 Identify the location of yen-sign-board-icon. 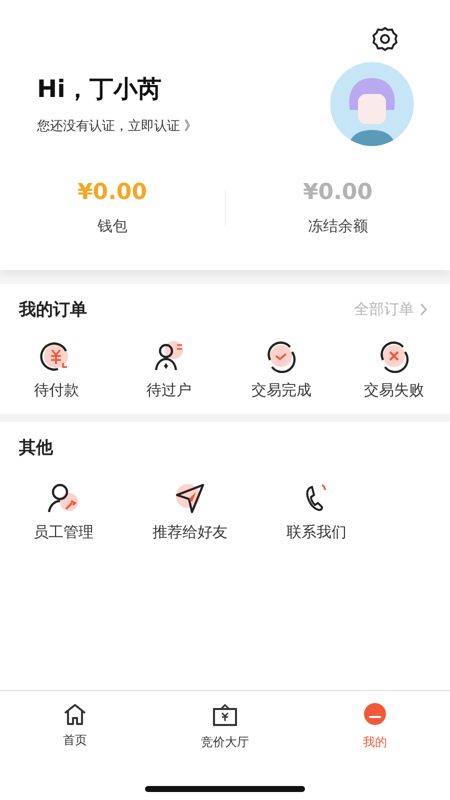
(225, 715).